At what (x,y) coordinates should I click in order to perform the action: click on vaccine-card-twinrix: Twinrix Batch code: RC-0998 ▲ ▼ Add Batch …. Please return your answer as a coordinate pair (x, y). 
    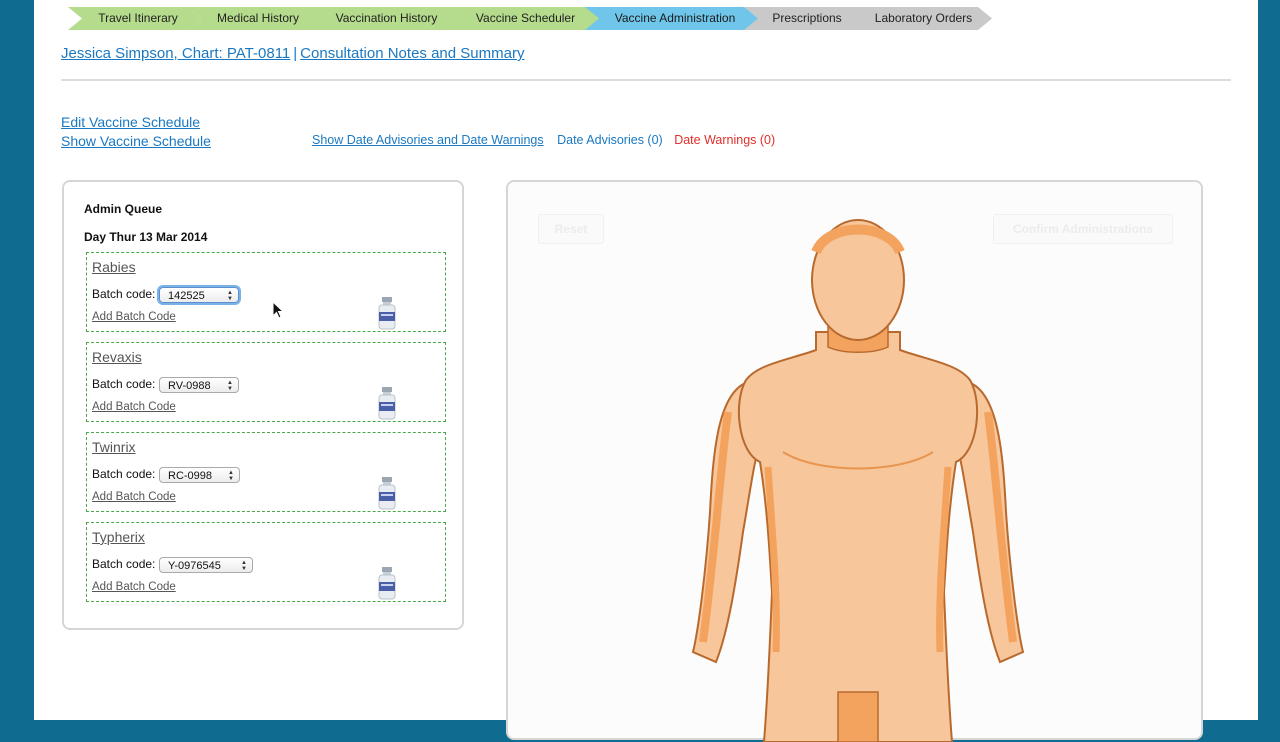
    Looking at the image, I should click on (266, 472).